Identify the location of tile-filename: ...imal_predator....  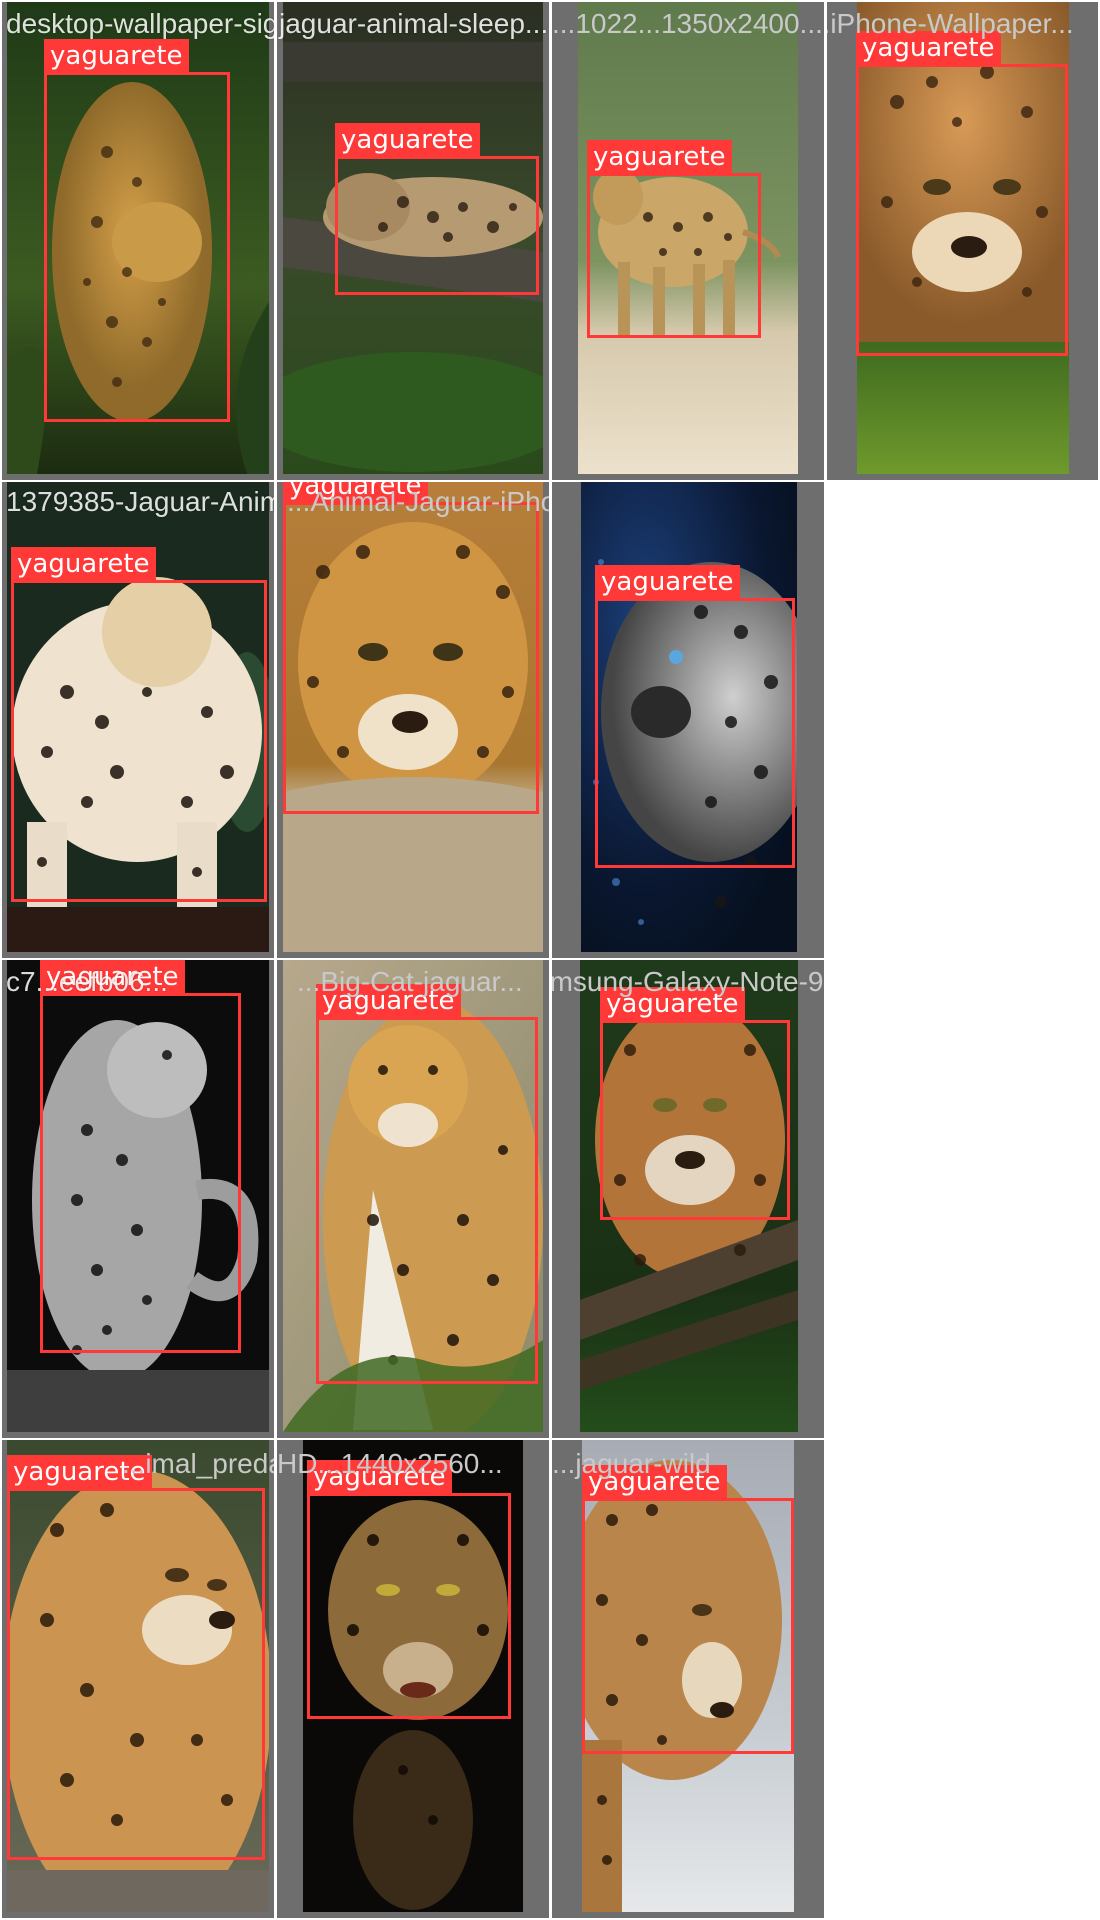
(198, 1463).